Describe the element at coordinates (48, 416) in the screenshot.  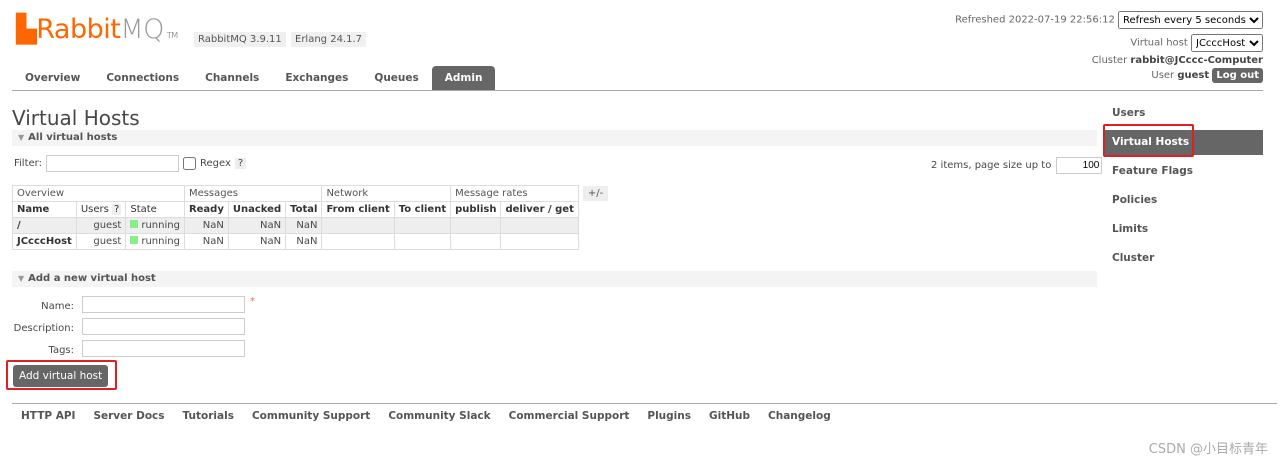
I see `footer-link: HTTP API` at that location.